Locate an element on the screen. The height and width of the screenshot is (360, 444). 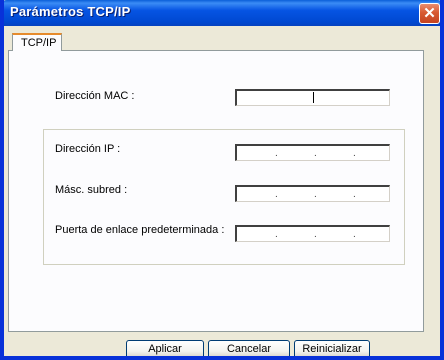
close-button: ✕ is located at coordinates (429, 13).